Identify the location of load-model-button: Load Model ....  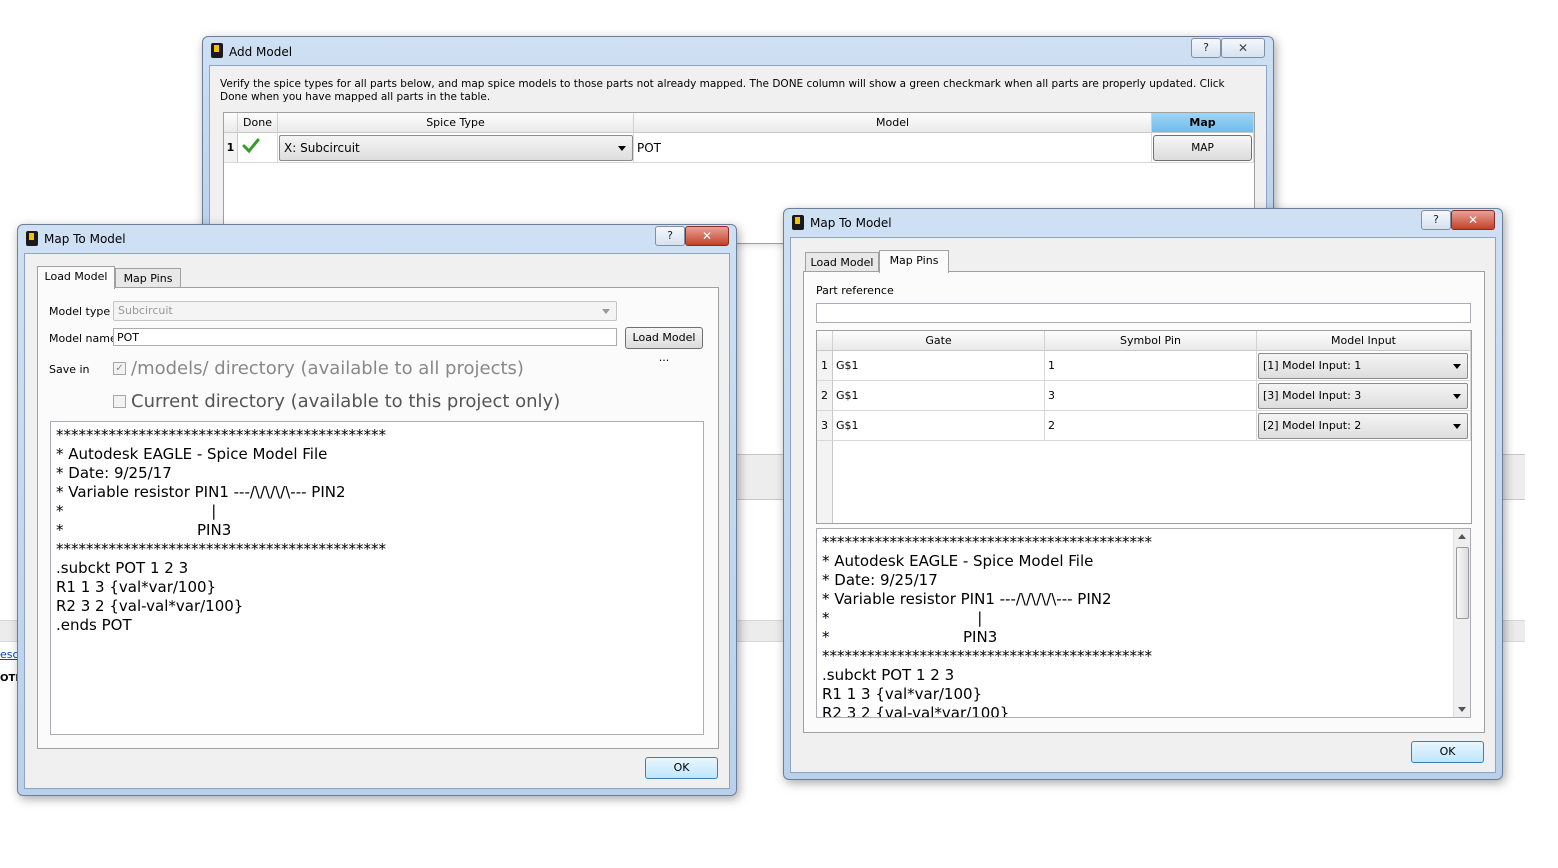
(664, 345).